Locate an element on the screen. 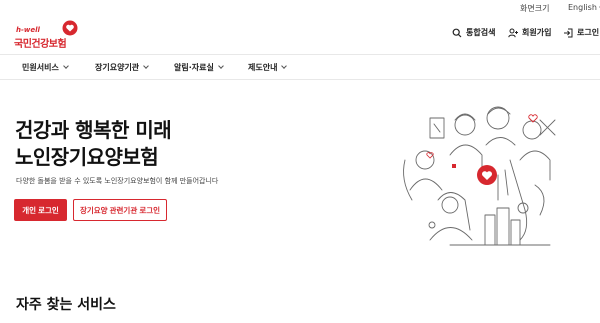 The width and height of the screenshot is (600, 323). nav-item-civil-service: 민원서비스 is located at coordinates (45, 67).